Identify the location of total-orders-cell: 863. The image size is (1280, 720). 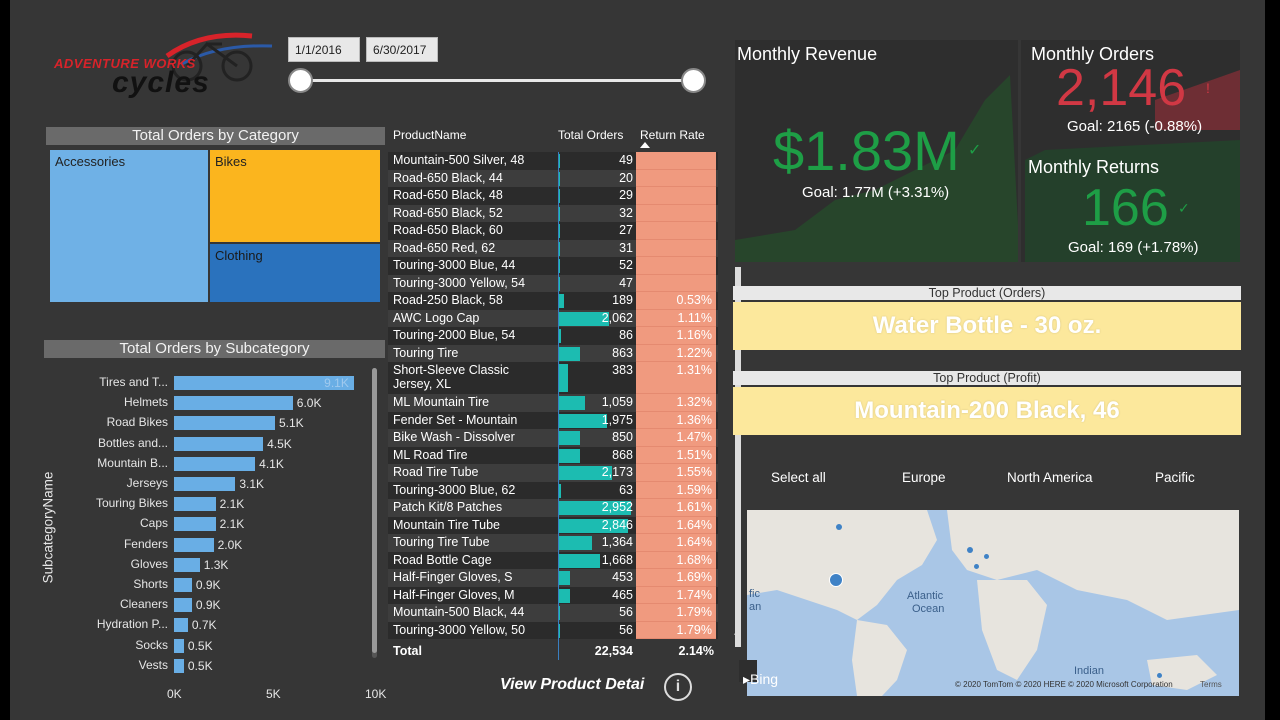
(622, 352).